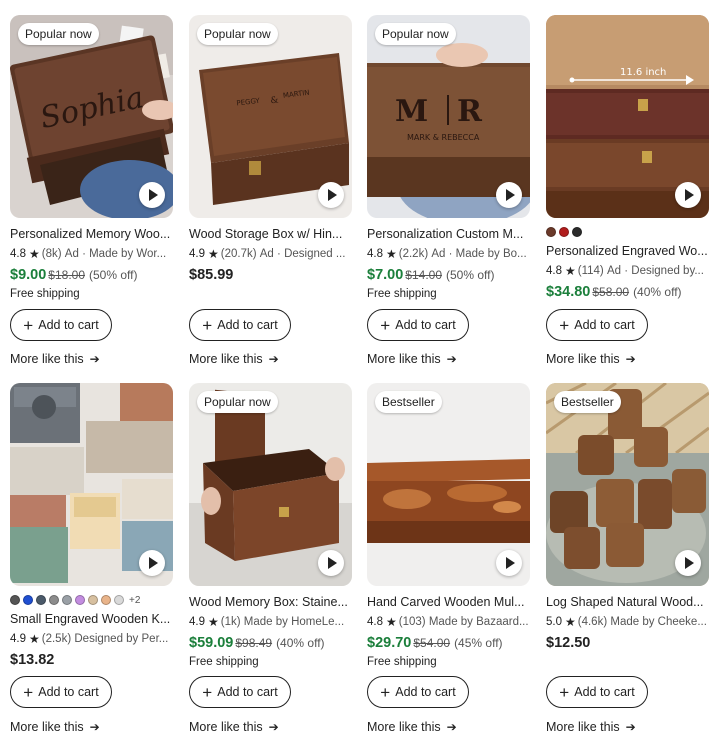 The height and width of the screenshot is (739, 720). Describe the element at coordinates (91, 116) in the screenshot. I see `product-image: Sophia Popular now` at that location.